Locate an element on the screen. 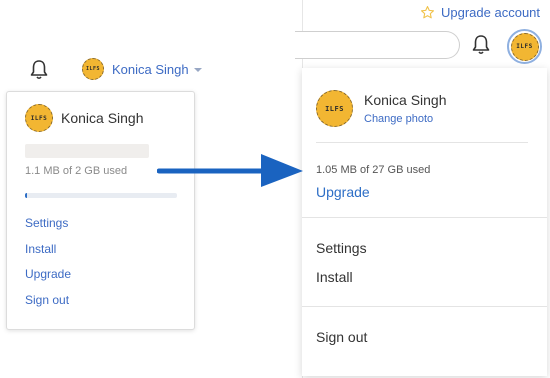 This screenshot has height=378, width=550. menu-header: ILFS Konica Singh Change photo is located at coordinates (381, 108).